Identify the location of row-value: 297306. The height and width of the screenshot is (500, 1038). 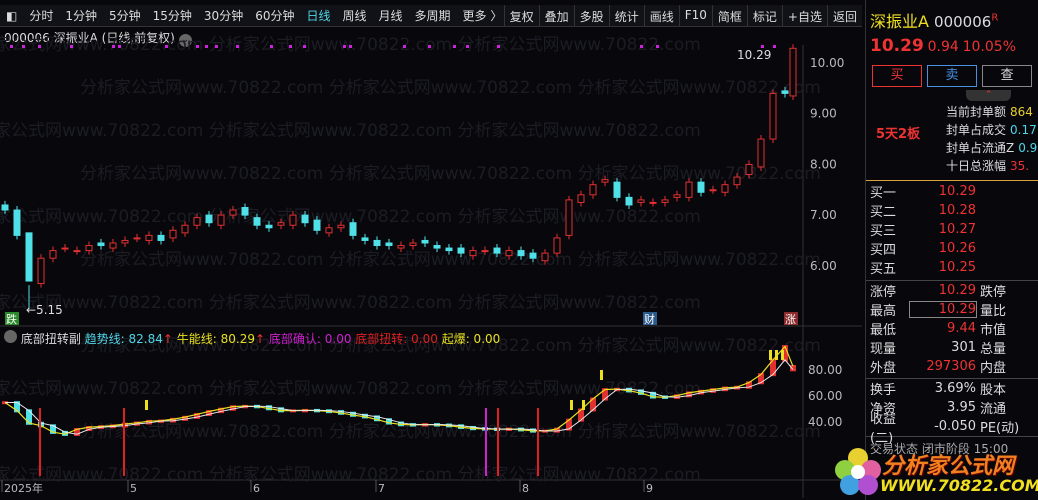
(951, 366).